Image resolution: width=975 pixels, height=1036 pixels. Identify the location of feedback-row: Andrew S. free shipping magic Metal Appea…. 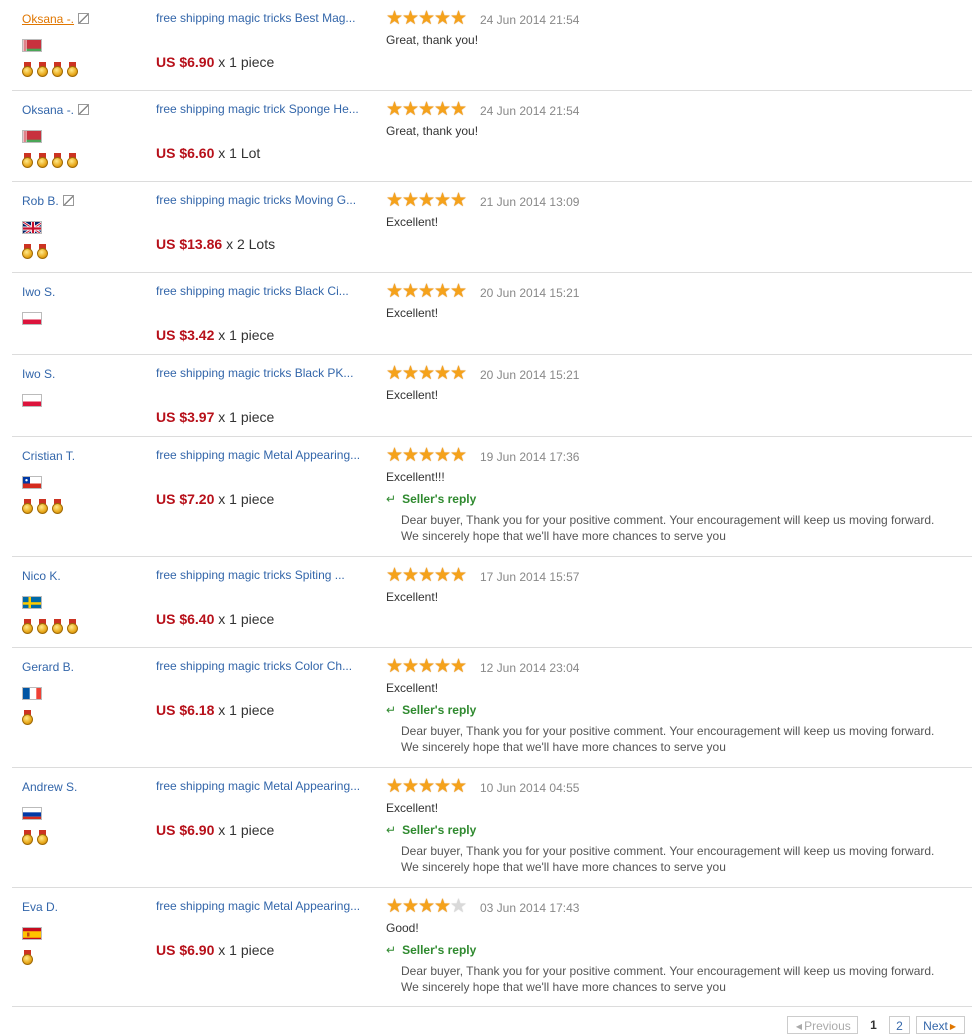
(492, 828).